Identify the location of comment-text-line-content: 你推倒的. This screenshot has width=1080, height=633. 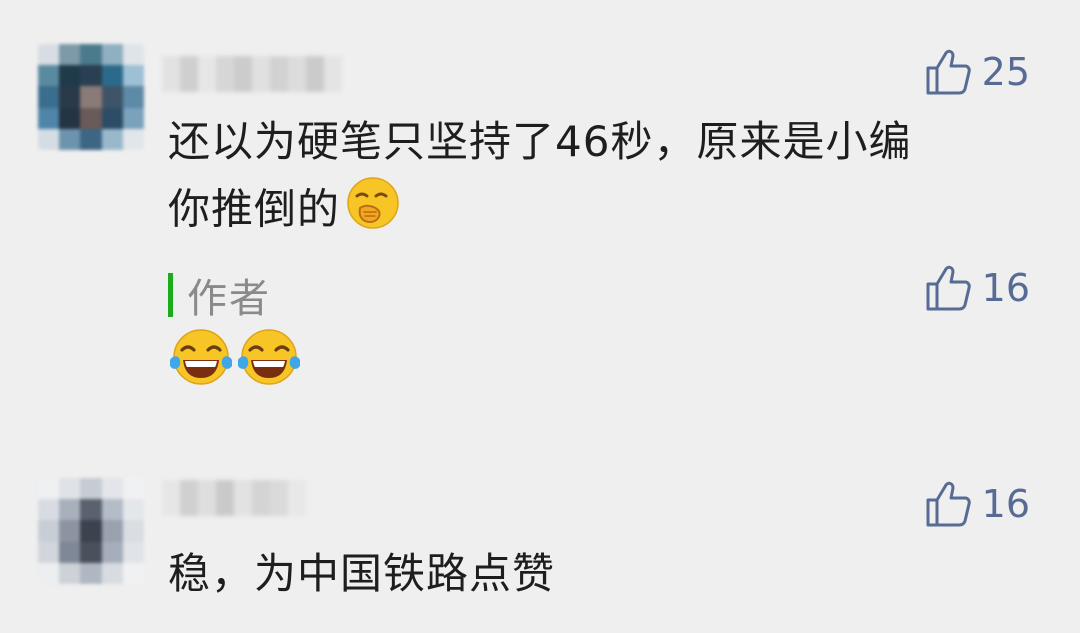
(254, 209).